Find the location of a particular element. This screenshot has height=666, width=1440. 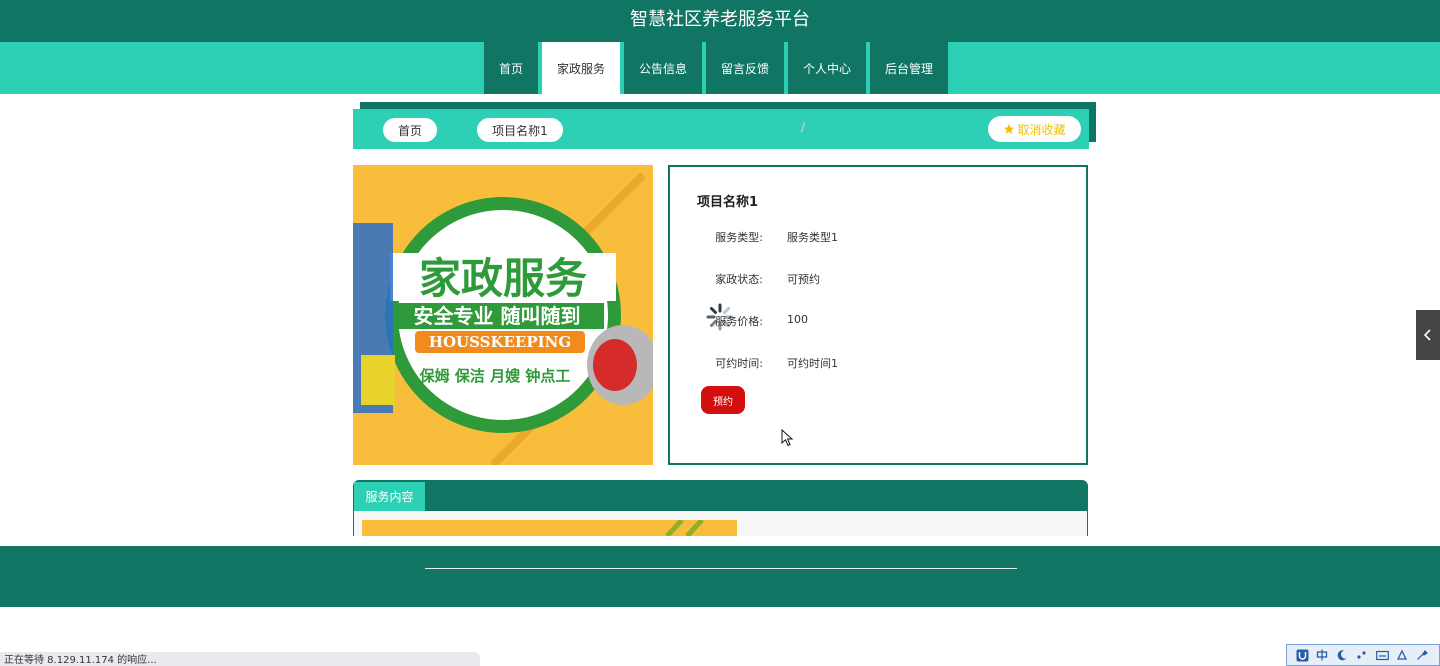

book-button-label: 预约 is located at coordinates (723, 402).